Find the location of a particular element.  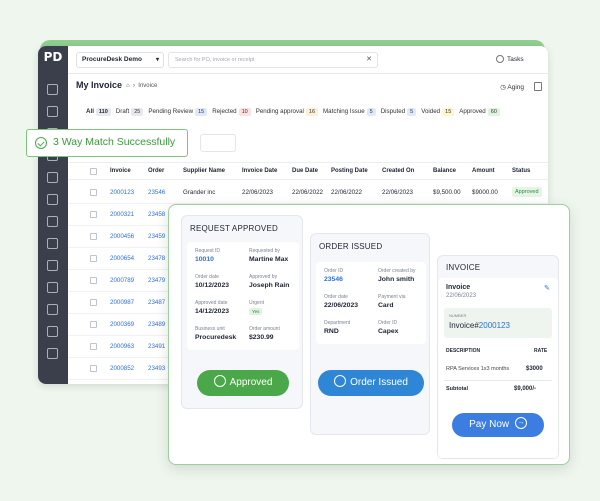

settings-icon is located at coordinates (52, 287).